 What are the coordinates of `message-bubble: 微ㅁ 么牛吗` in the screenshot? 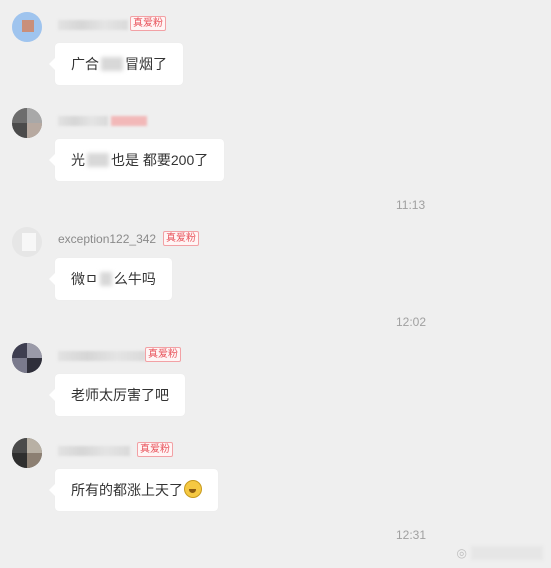 It's located at (110, 279).